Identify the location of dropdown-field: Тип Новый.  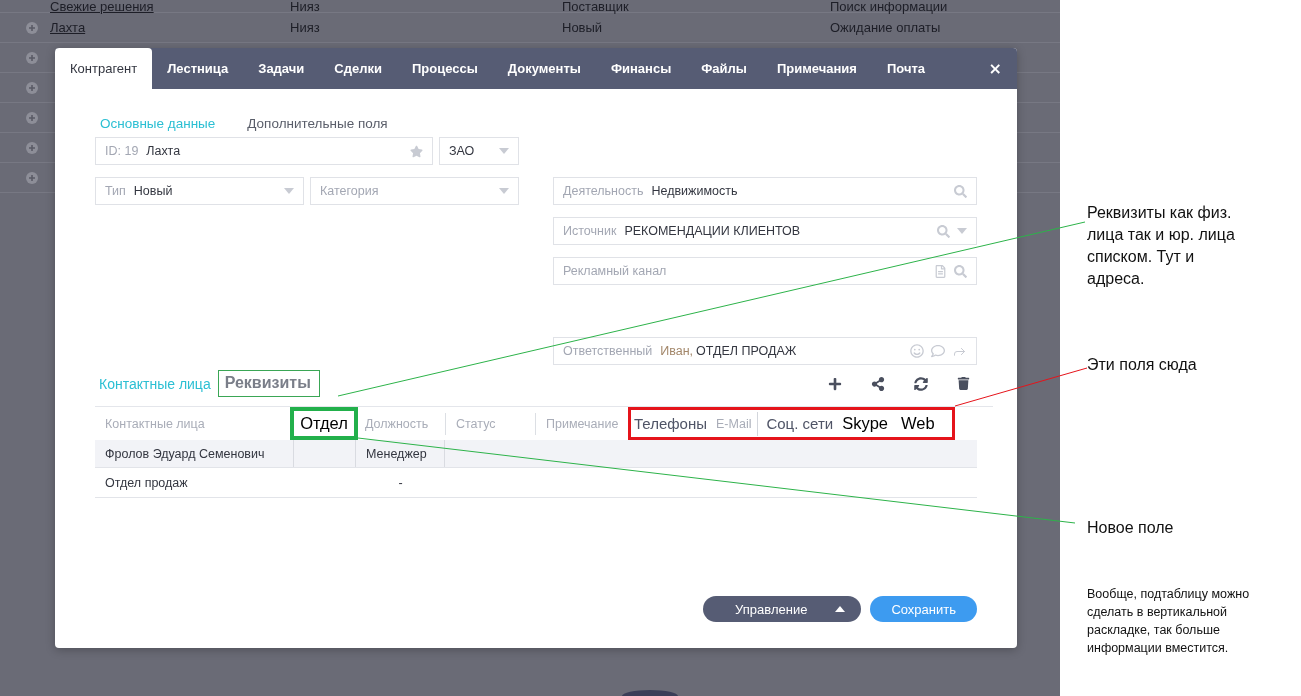
(199, 191).